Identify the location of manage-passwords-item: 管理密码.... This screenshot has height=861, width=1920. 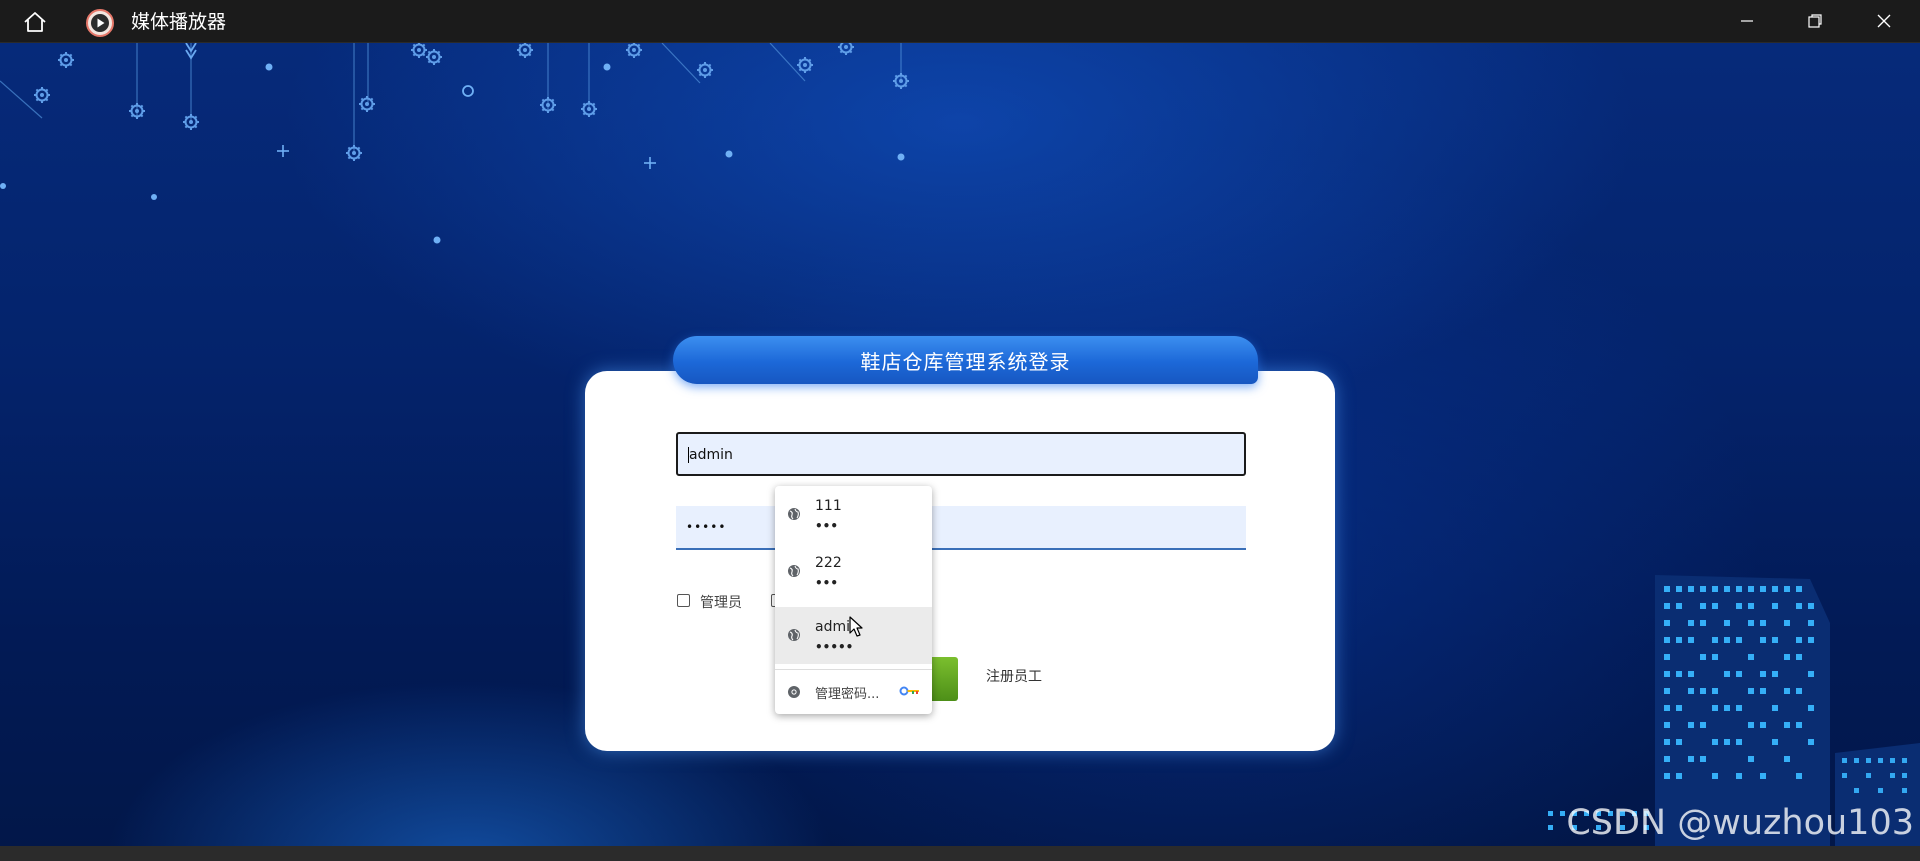
(853, 692).